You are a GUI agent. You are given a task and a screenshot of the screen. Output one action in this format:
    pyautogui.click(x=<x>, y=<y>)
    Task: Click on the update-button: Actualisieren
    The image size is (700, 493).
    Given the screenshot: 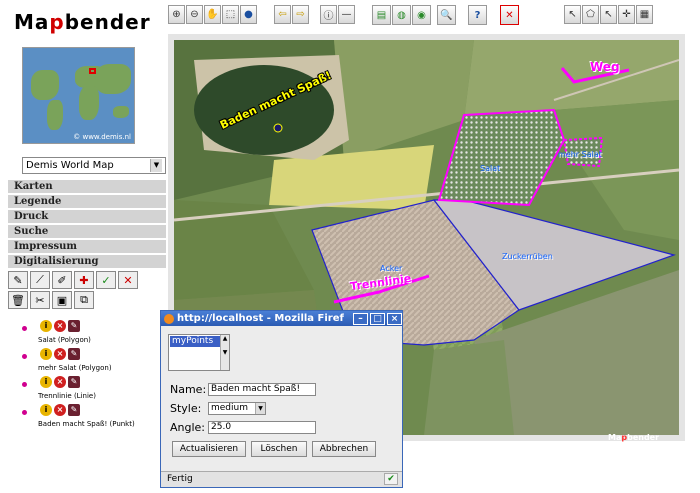 What is the action you would take?
    pyautogui.click(x=209, y=449)
    